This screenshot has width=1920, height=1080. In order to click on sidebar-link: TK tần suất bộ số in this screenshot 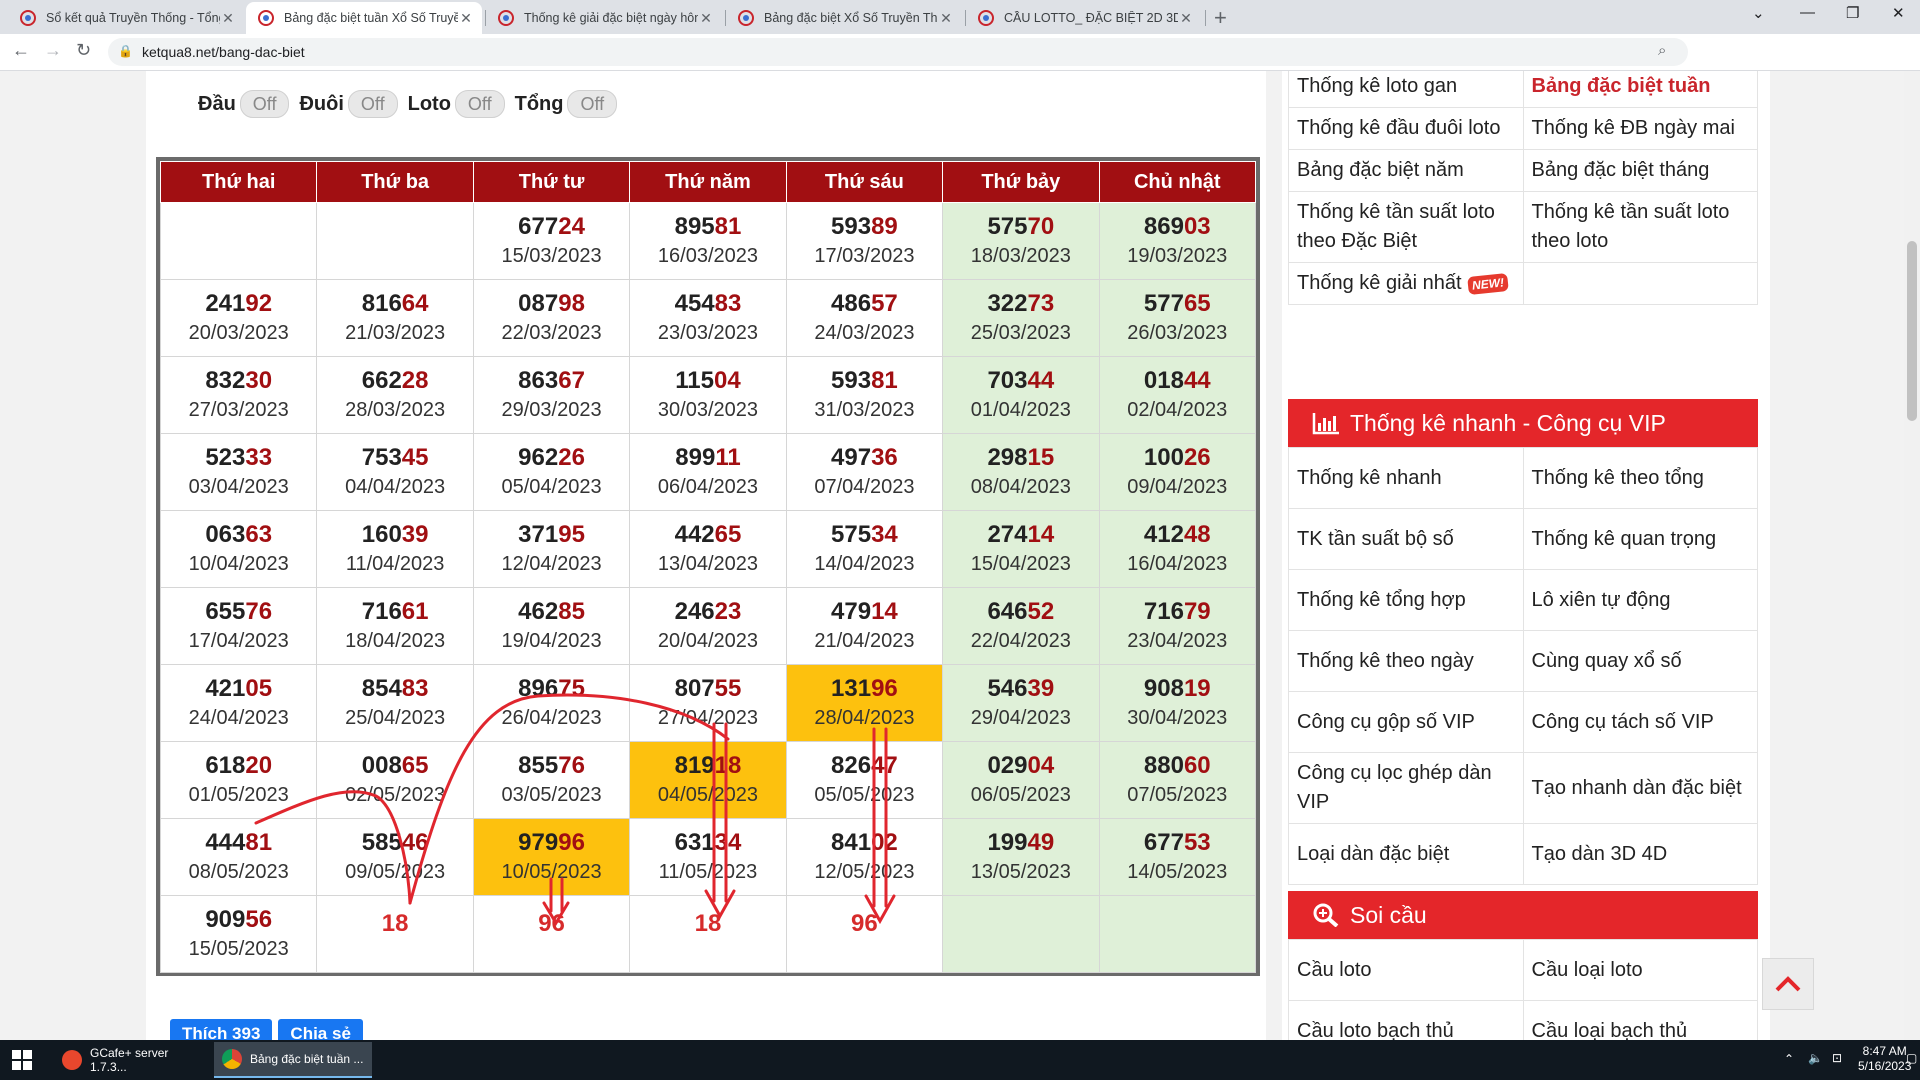, I will do `click(1406, 539)`.